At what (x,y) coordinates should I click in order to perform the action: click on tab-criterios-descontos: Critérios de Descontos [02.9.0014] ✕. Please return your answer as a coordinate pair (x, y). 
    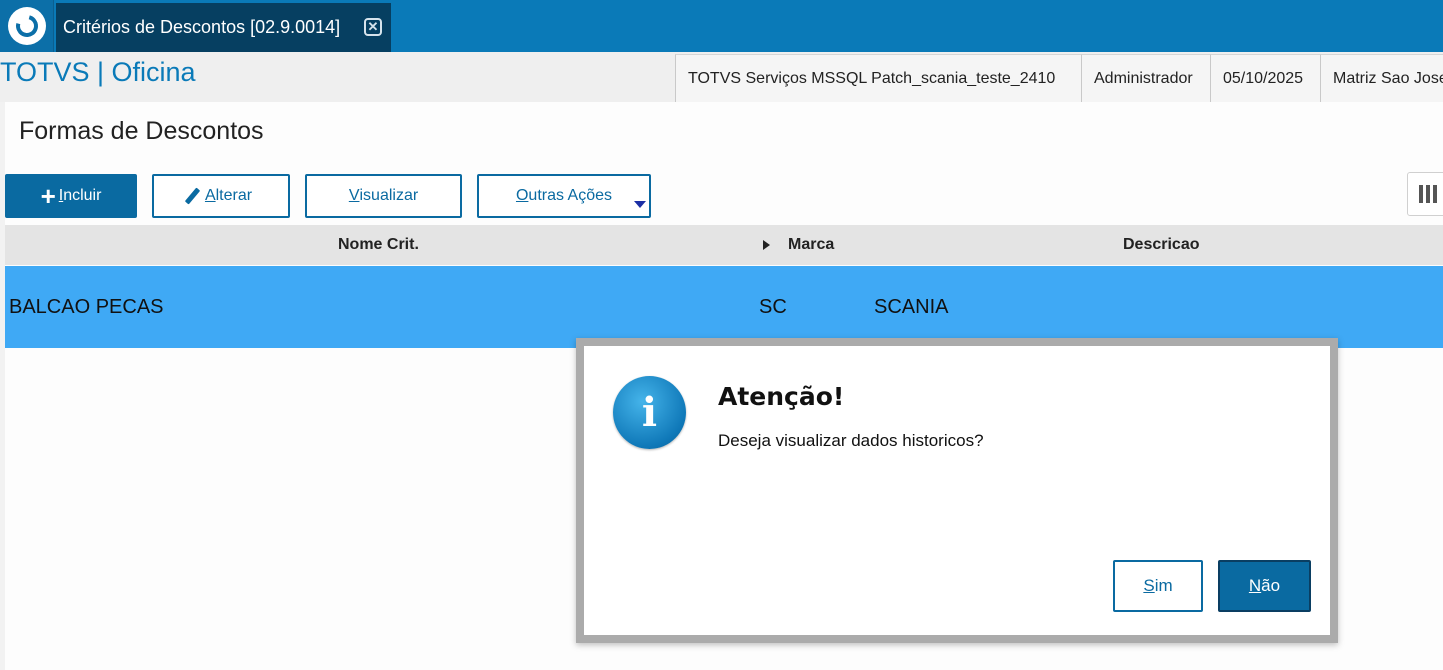
    Looking at the image, I should click on (223, 27).